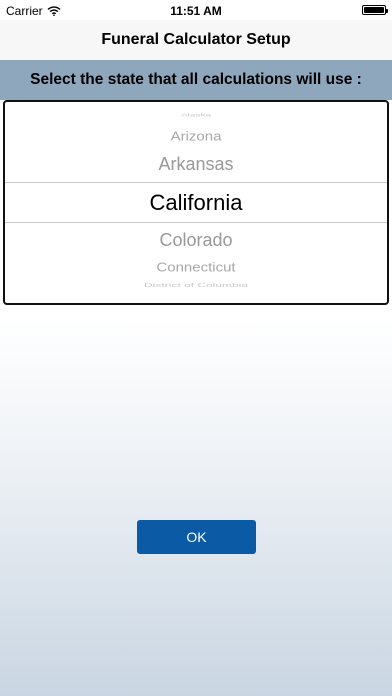 The image size is (392, 696). What do you see at coordinates (196, 267) in the screenshot?
I see `picker-item: Connecticut` at bounding box center [196, 267].